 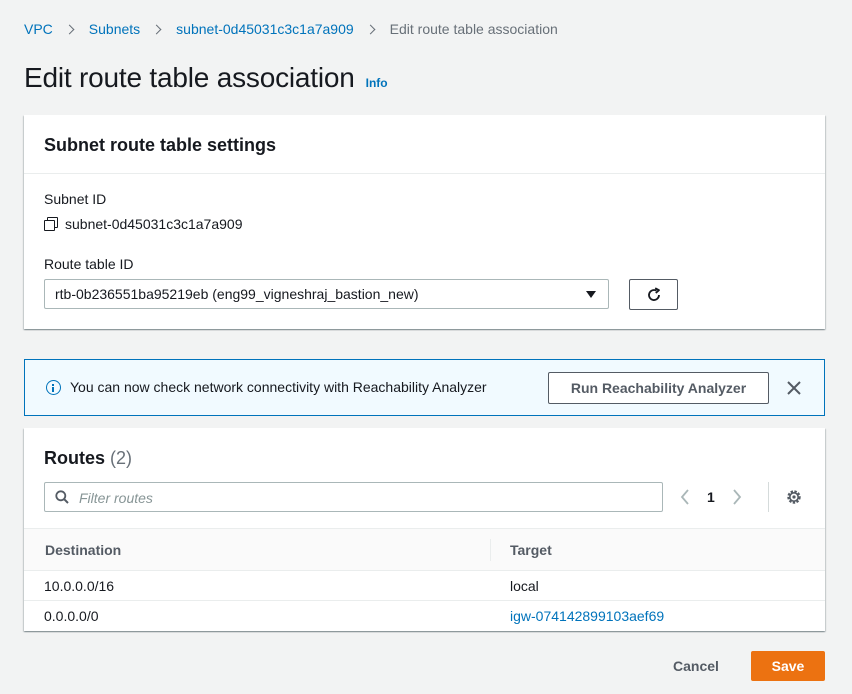 I want to click on current-page-number: 1, so click(x=711, y=497).